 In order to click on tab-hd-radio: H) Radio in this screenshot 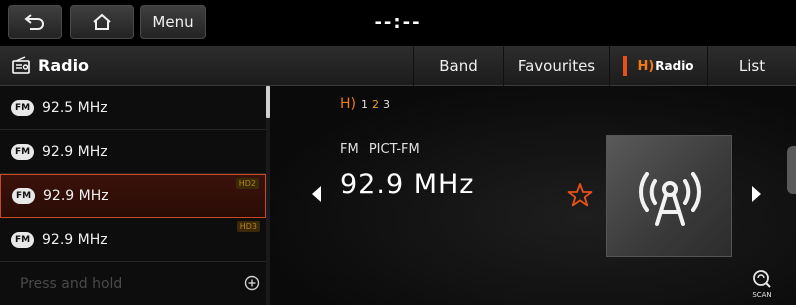, I will do `click(658, 66)`.